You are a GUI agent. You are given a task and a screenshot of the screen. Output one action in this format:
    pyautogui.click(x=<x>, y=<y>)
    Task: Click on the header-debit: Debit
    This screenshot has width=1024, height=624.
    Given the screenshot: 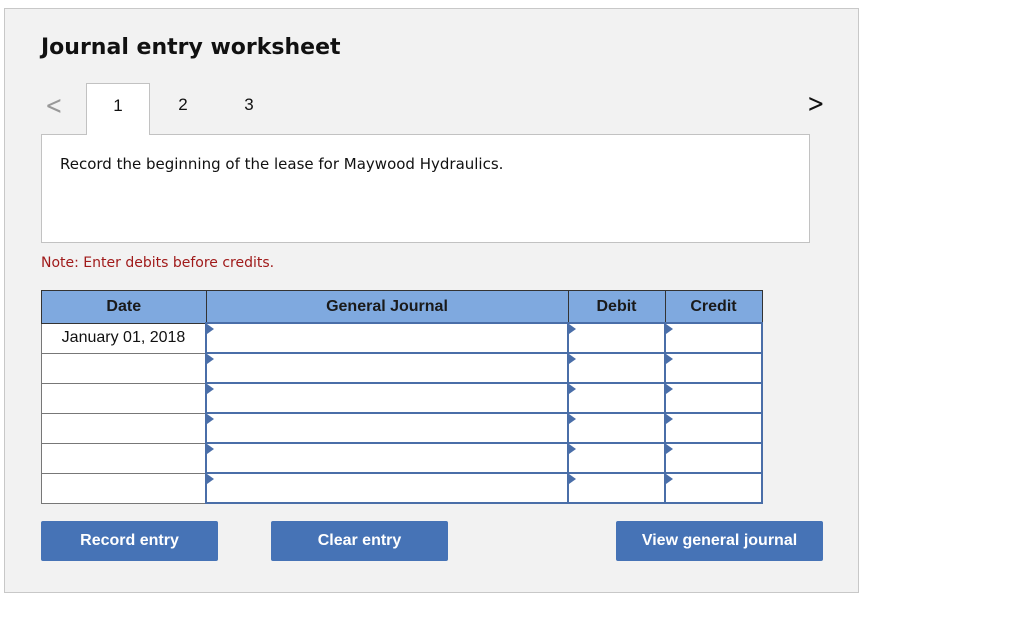 What is the action you would take?
    pyautogui.click(x=616, y=307)
    